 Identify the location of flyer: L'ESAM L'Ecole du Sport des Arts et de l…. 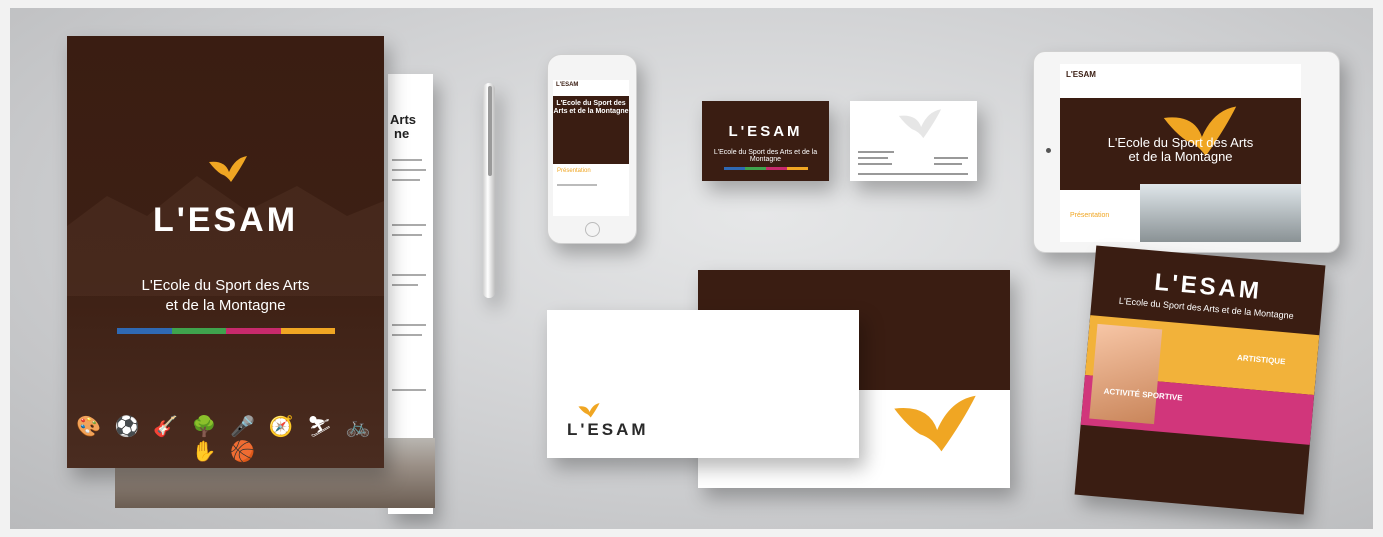
(1200, 380).